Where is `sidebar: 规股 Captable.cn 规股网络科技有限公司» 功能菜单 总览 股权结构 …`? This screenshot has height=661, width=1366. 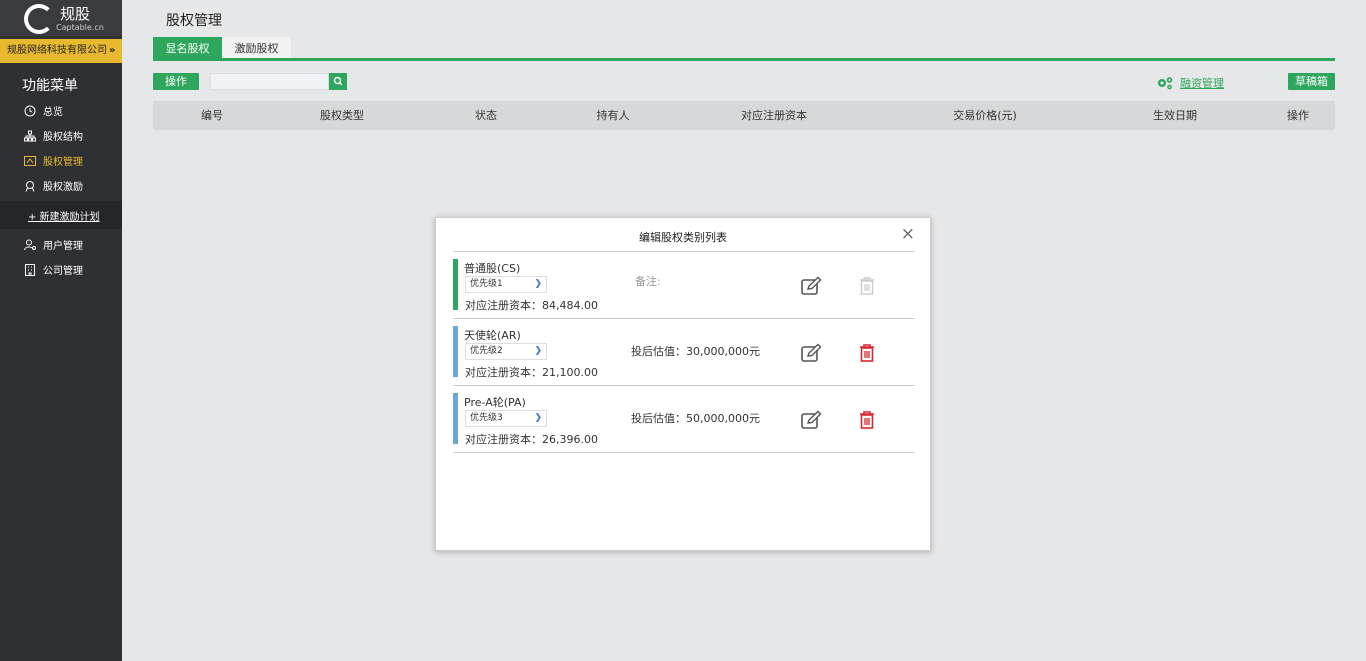
sidebar: 规股 Captable.cn 规股网络科技有限公司» 功能菜单 总览 股权结构 … is located at coordinates (71, 330).